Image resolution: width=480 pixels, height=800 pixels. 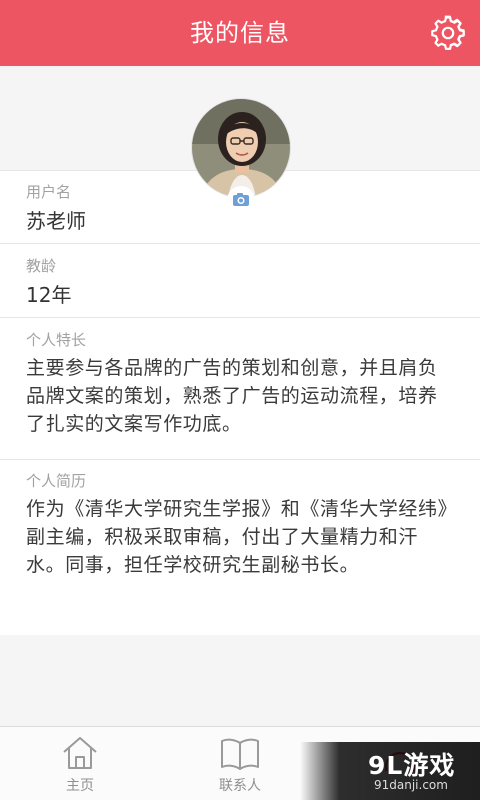 I want to click on avatar-photo, so click(x=241, y=148).